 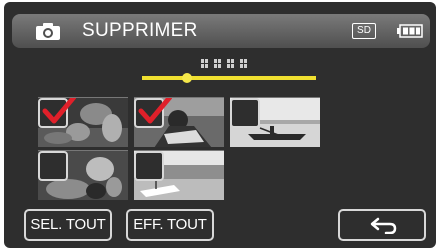 What do you see at coordinates (410, 31) in the screenshot?
I see `battery-icon` at bounding box center [410, 31].